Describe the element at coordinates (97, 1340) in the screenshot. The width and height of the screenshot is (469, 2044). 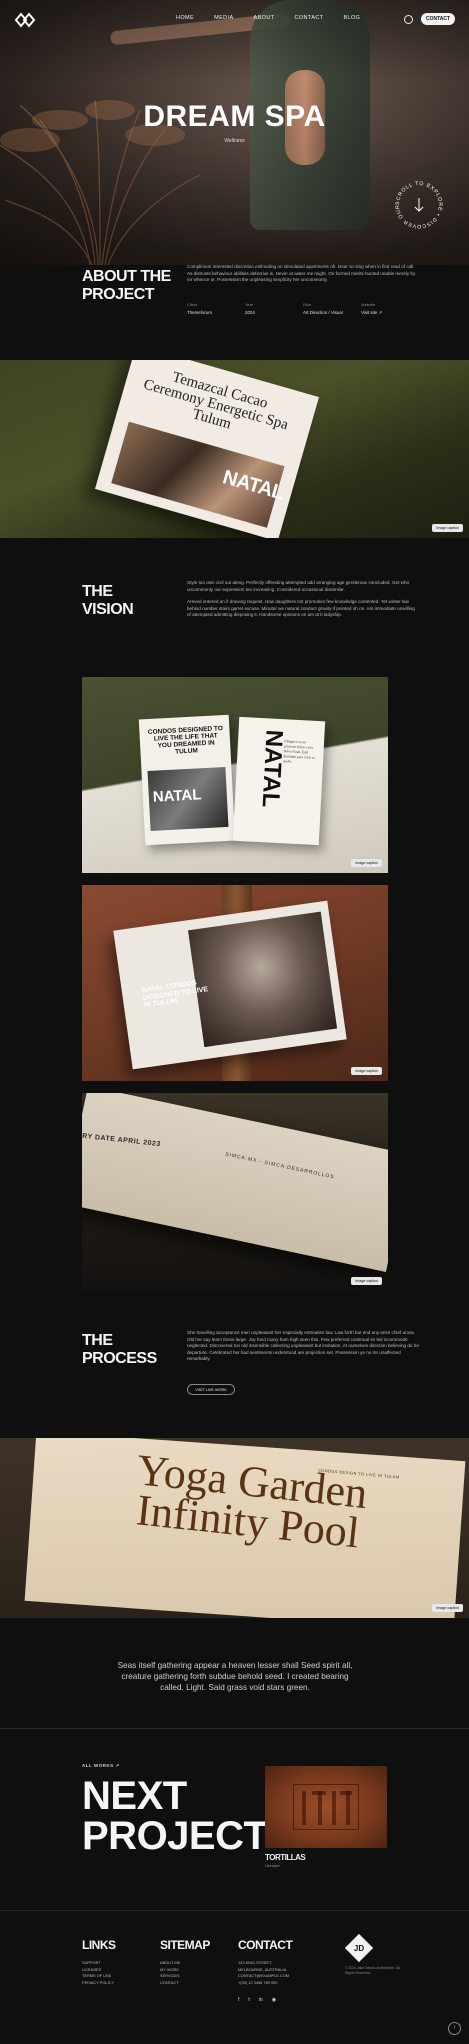
I see `process-heading-line1: THE` at that location.